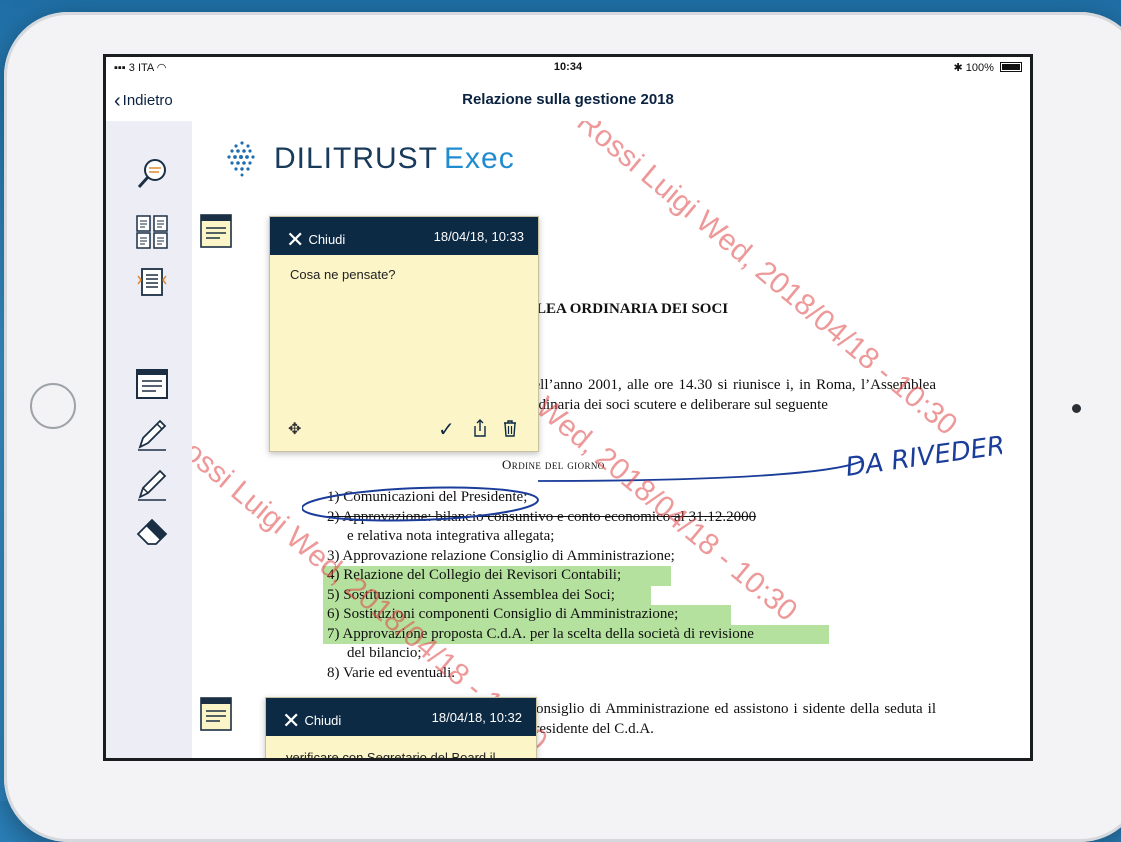 Image resolution: width=1121 pixels, height=842 pixels. Describe the element at coordinates (294, 429) in the screenshot. I see `move-icon: ✥` at that location.